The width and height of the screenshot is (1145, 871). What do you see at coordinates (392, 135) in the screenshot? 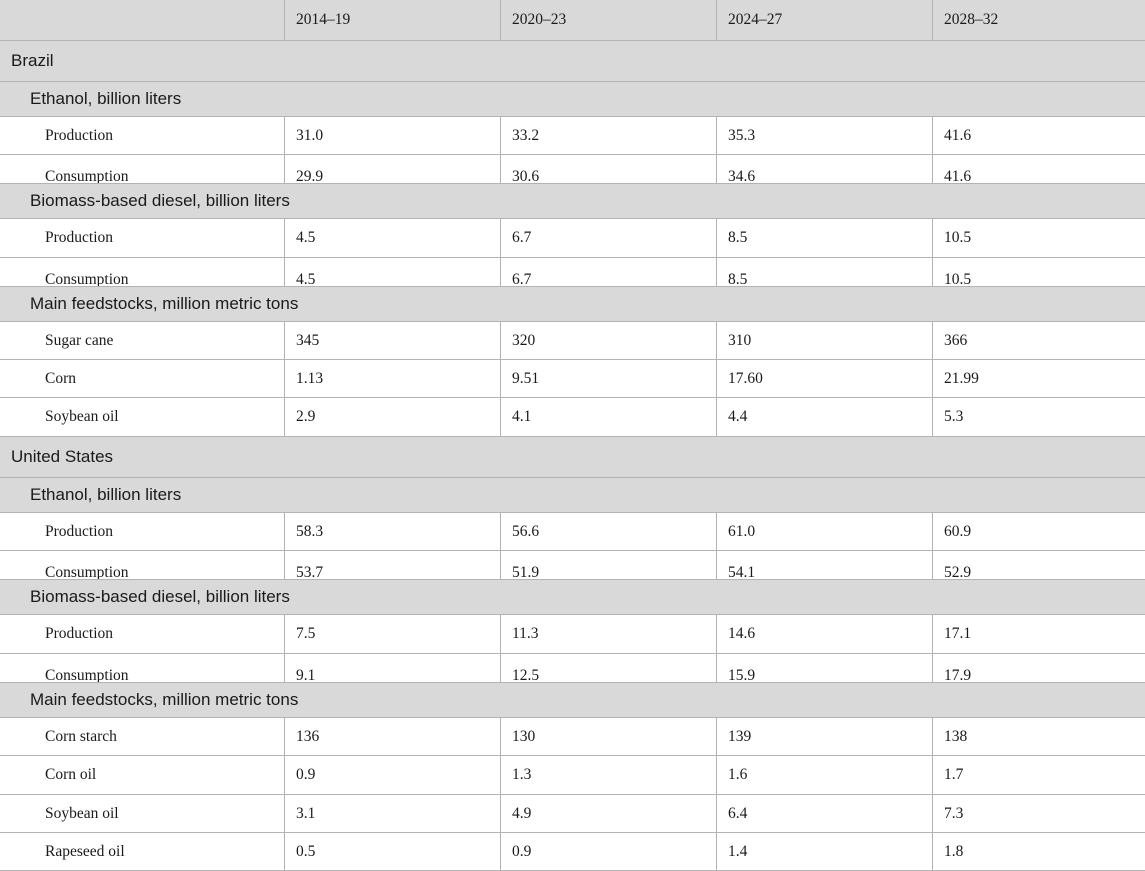
I see `value-cell: 31.0` at bounding box center [392, 135].